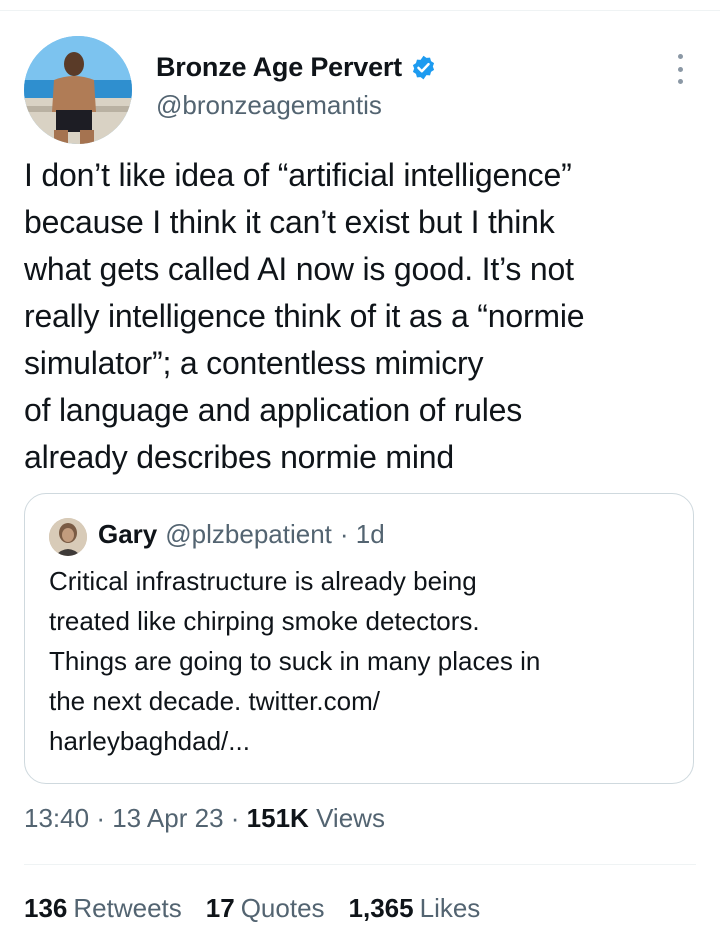 The width and height of the screenshot is (720, 946). What do you see at coordinates (415, 908) in the screenshot?
I see `likes-stat: 1,365 Likes` at bounding box center [415, 908].